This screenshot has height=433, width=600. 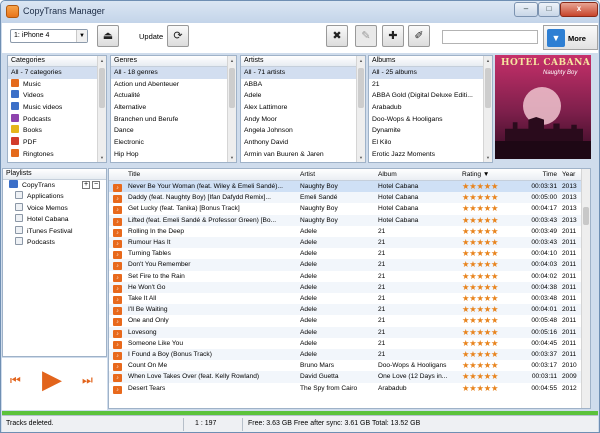 I want to click on playlist-item: Applications, so click(x=54, y=196).